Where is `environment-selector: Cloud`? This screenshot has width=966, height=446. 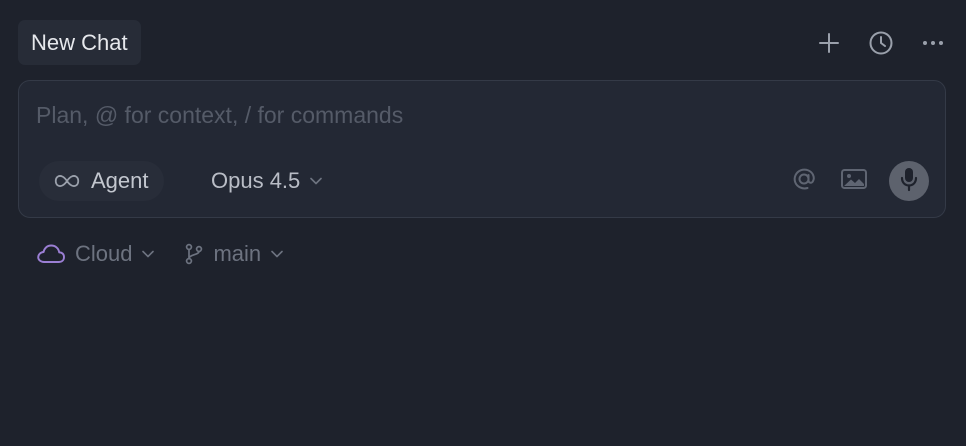 environment-selector: Cloud is located at coordinates (95, 254).